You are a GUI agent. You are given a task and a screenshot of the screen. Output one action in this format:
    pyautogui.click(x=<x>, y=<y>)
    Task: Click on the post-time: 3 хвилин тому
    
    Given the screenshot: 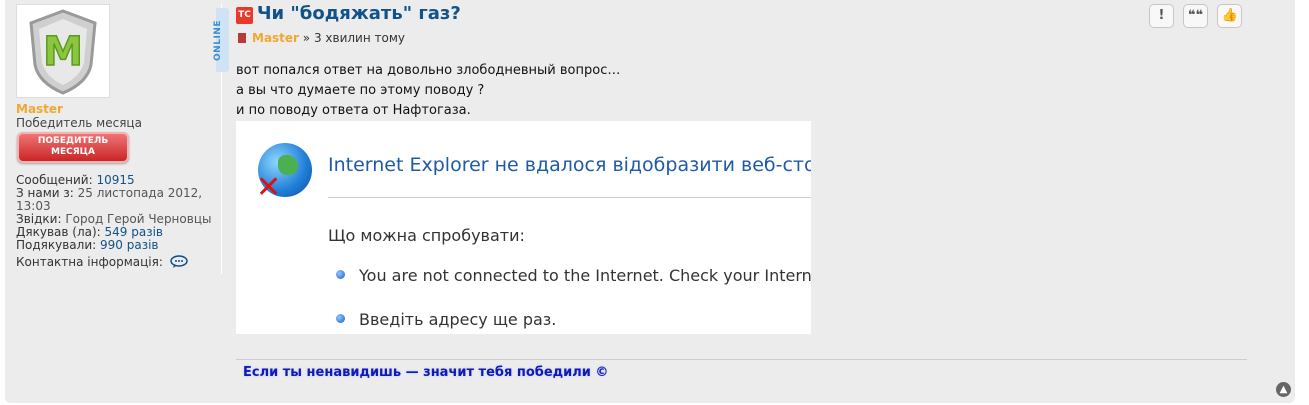 What is the action you would take?
    pyautogui.click(x=359, y=38)
    